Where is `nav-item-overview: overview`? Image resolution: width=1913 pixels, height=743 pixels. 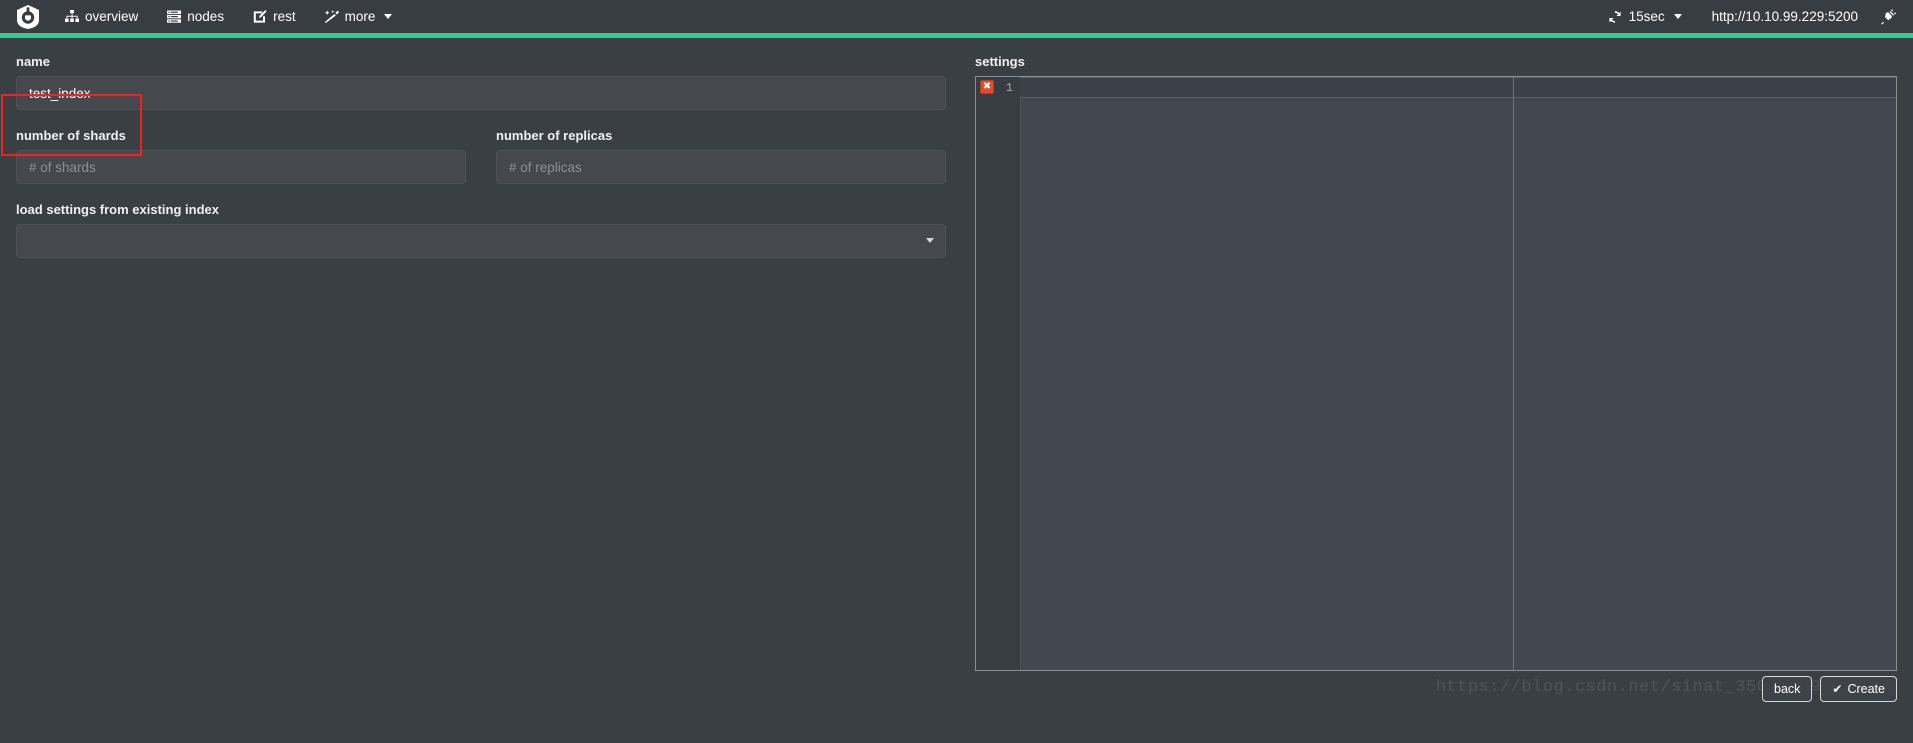 nav-item-overview: overview is located at coordinates (101, 16).